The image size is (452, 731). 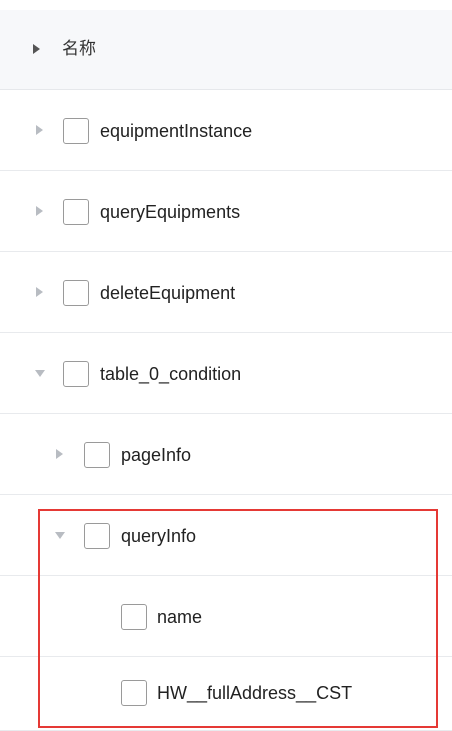 What do you see at coordinates (176, 131) in the screenshot?
I see `tree-row-label: equipmentInstance` at bounding box center [176, 131].